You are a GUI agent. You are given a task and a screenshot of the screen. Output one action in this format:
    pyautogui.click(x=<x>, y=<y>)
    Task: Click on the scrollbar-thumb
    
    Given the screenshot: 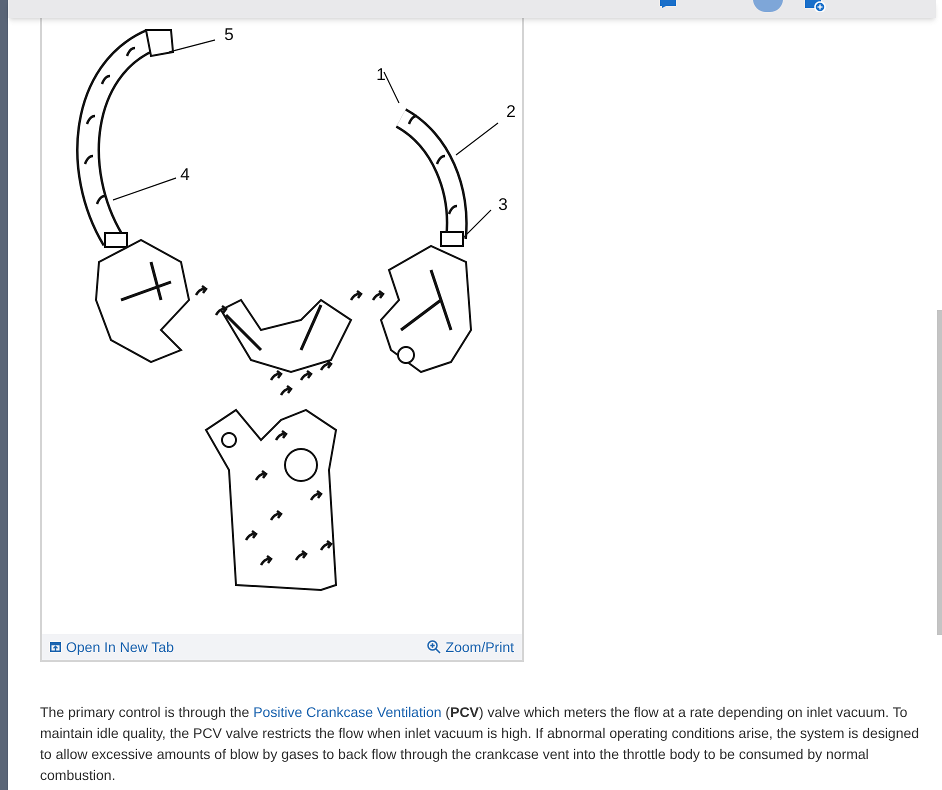 What is the action you would take?
    pyautogui.click(x=939, y=472)
    